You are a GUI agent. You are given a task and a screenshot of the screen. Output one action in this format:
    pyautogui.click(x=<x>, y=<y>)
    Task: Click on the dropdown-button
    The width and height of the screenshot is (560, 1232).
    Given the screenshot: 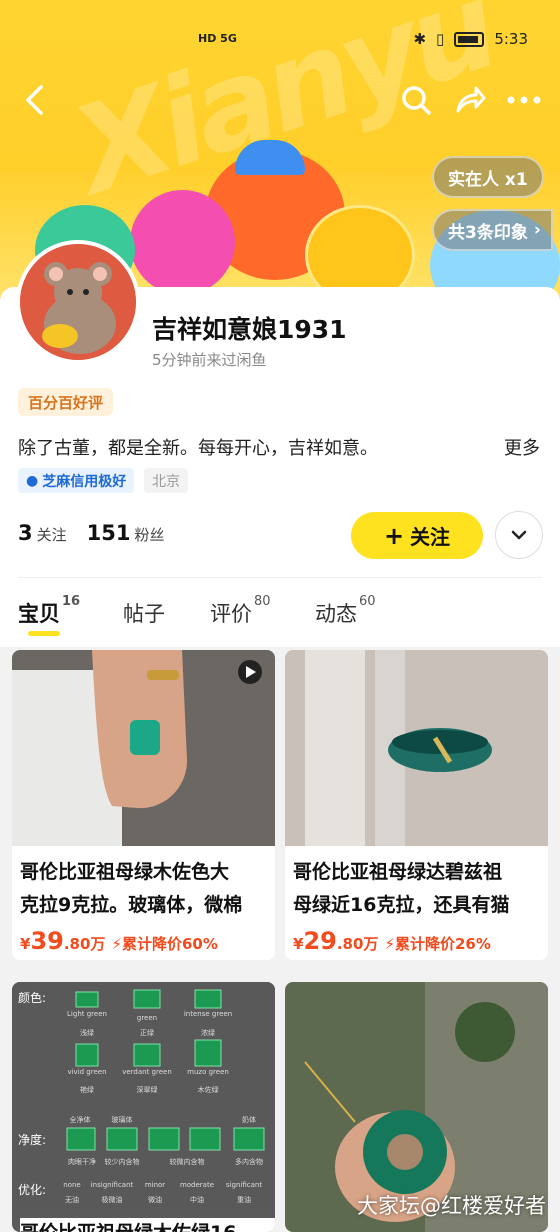 What is the action you would take?
    pyautogui.click(x=519, y=535)
    